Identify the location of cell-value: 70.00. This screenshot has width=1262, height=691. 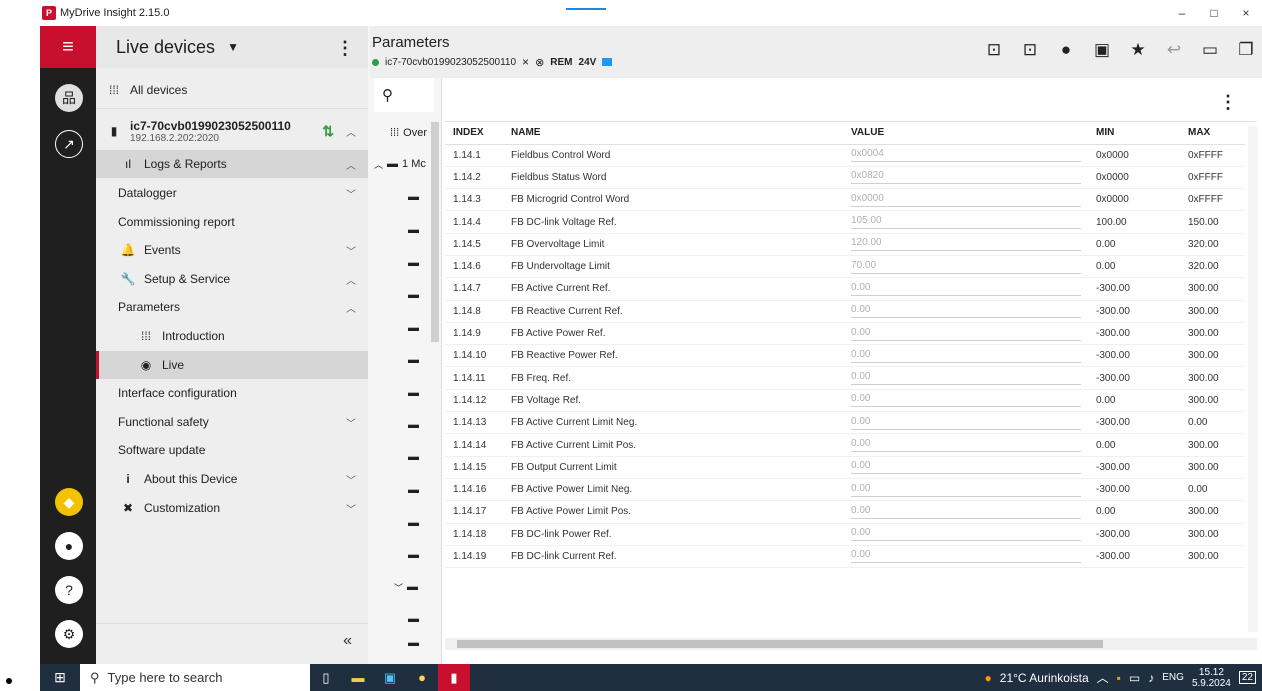
(965, 267).